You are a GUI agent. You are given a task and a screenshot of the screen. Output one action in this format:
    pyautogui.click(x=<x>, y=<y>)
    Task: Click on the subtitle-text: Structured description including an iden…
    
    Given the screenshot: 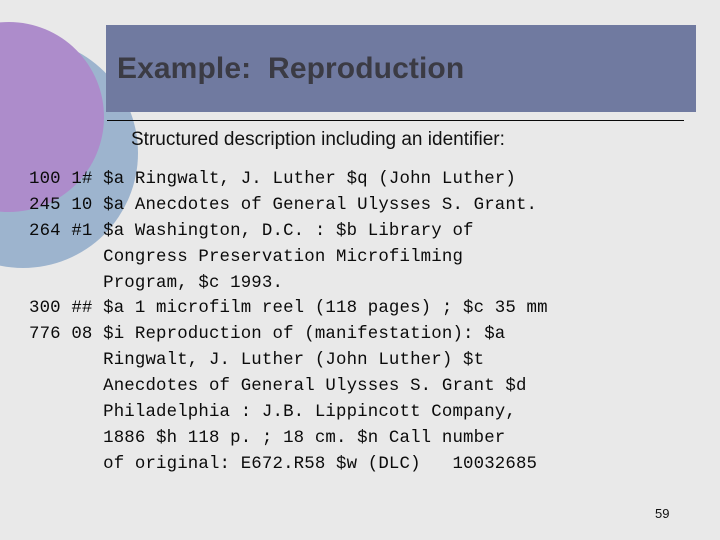 What is the action you would take?
    pyautogui.click(x=318, y=139)
    